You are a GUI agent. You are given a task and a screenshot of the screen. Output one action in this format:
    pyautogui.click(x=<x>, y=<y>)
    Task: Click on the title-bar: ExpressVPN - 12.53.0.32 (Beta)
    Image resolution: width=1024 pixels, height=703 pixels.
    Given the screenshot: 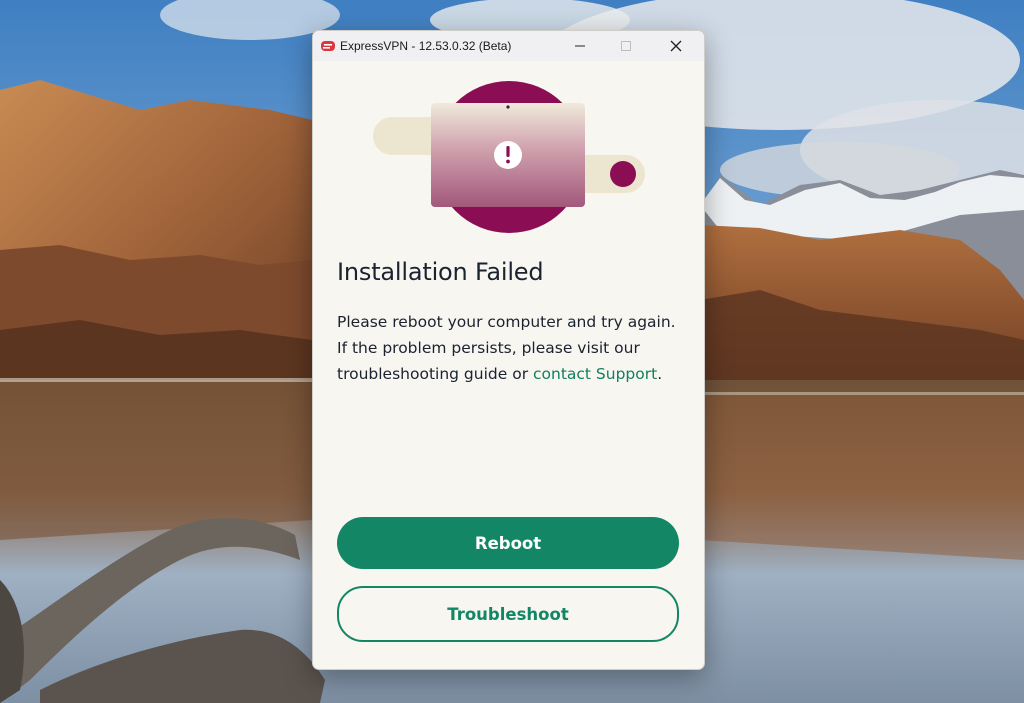 What is the action you would take?
    pyautogui.click(x=508, y=46)
    